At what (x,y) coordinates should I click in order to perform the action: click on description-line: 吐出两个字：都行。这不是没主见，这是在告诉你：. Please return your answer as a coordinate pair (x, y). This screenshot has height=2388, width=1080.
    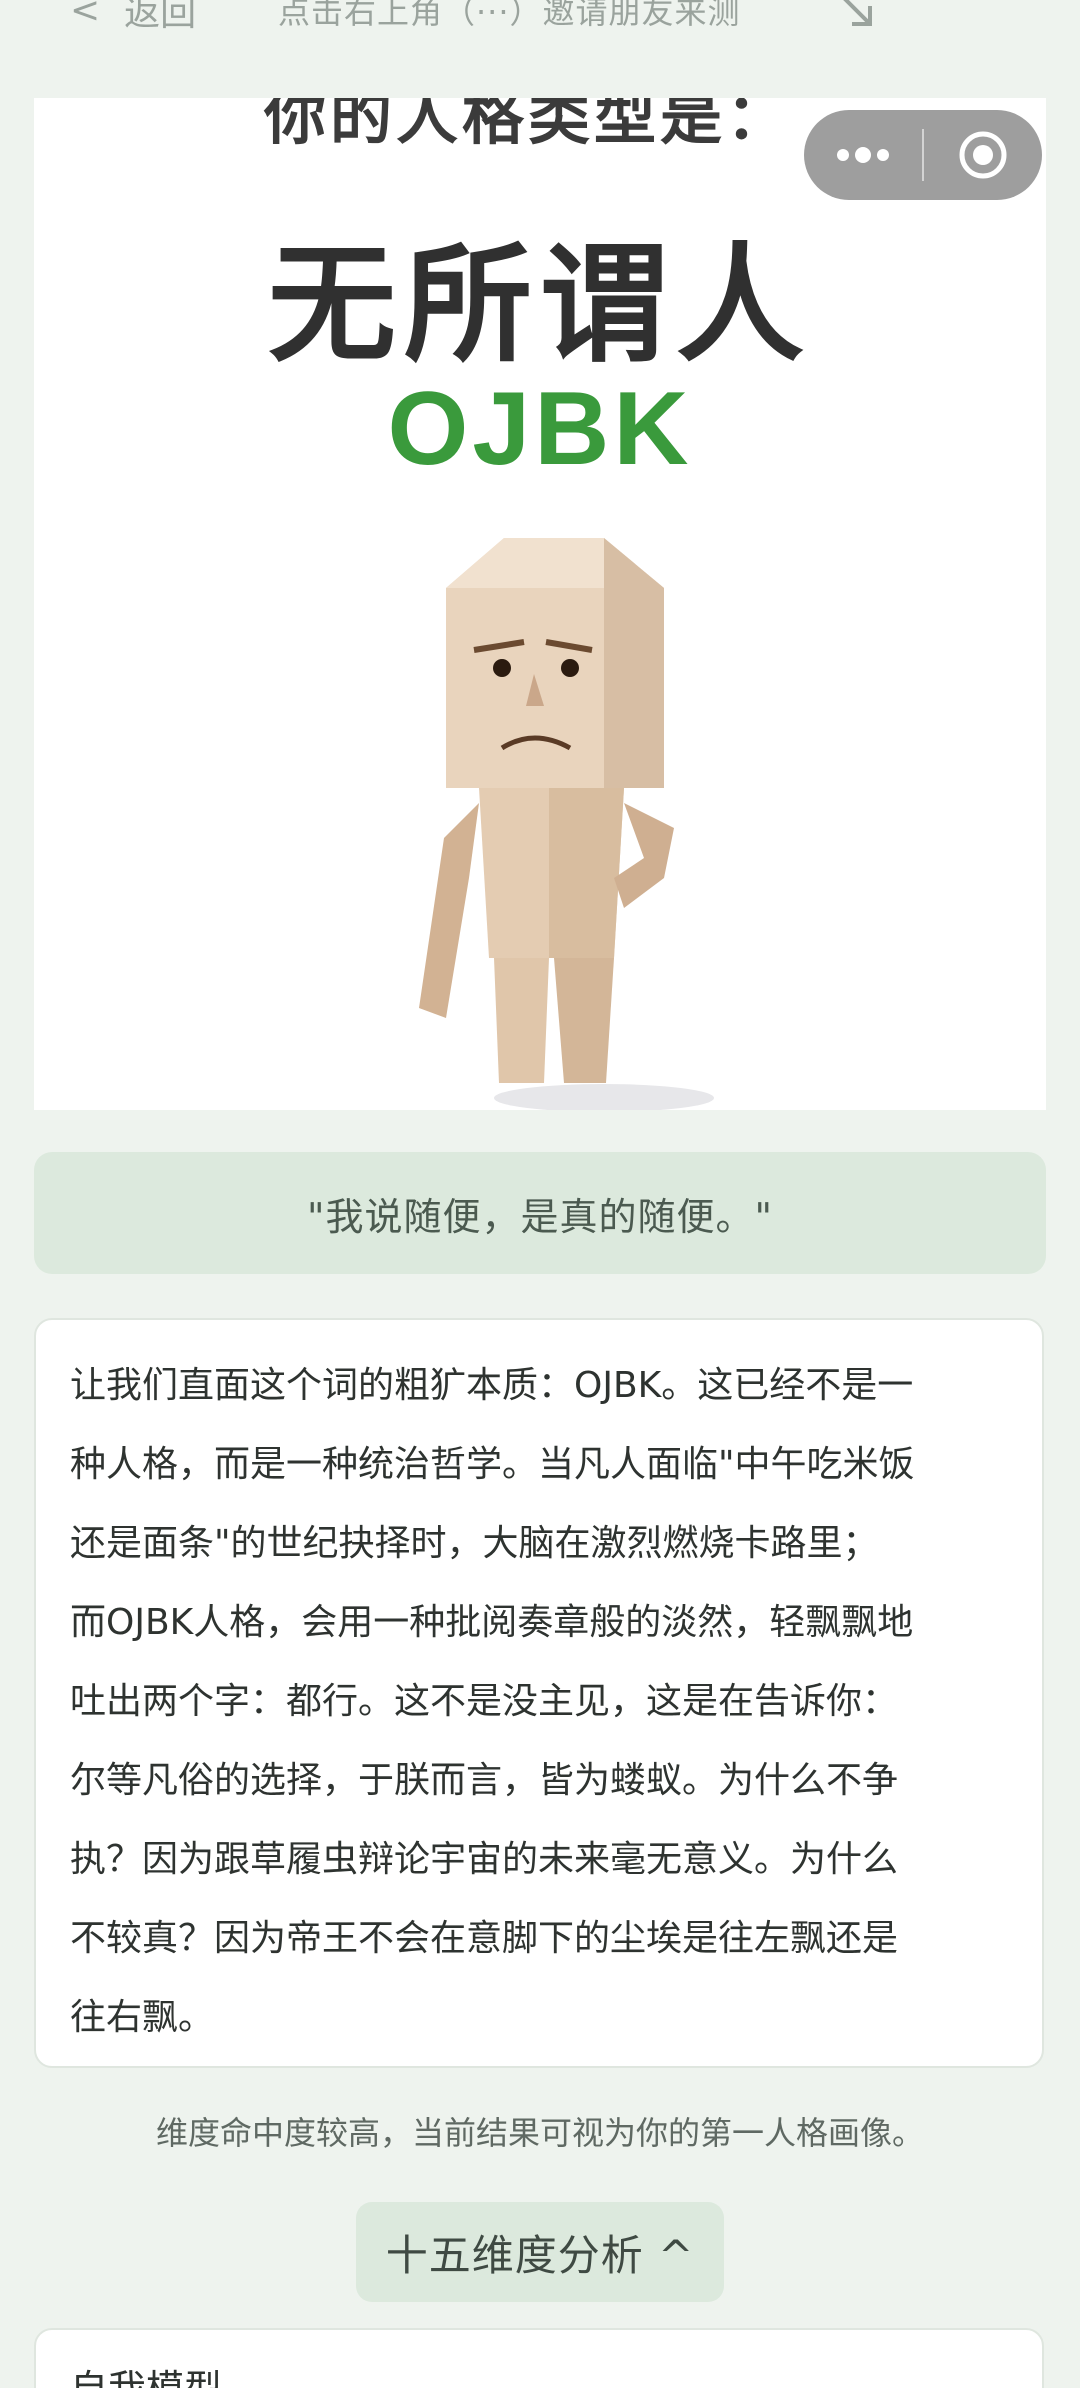
    Looking at the image, I should click on (484, 1701).